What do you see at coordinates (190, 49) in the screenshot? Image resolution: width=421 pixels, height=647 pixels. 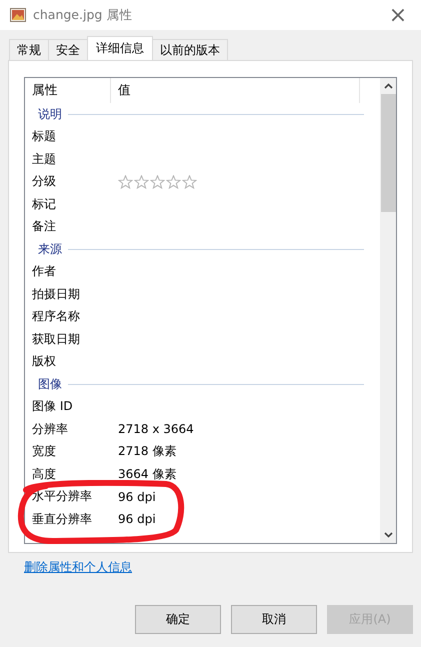 I see `tab: 以前的版本` at bounding box center [190, 49].